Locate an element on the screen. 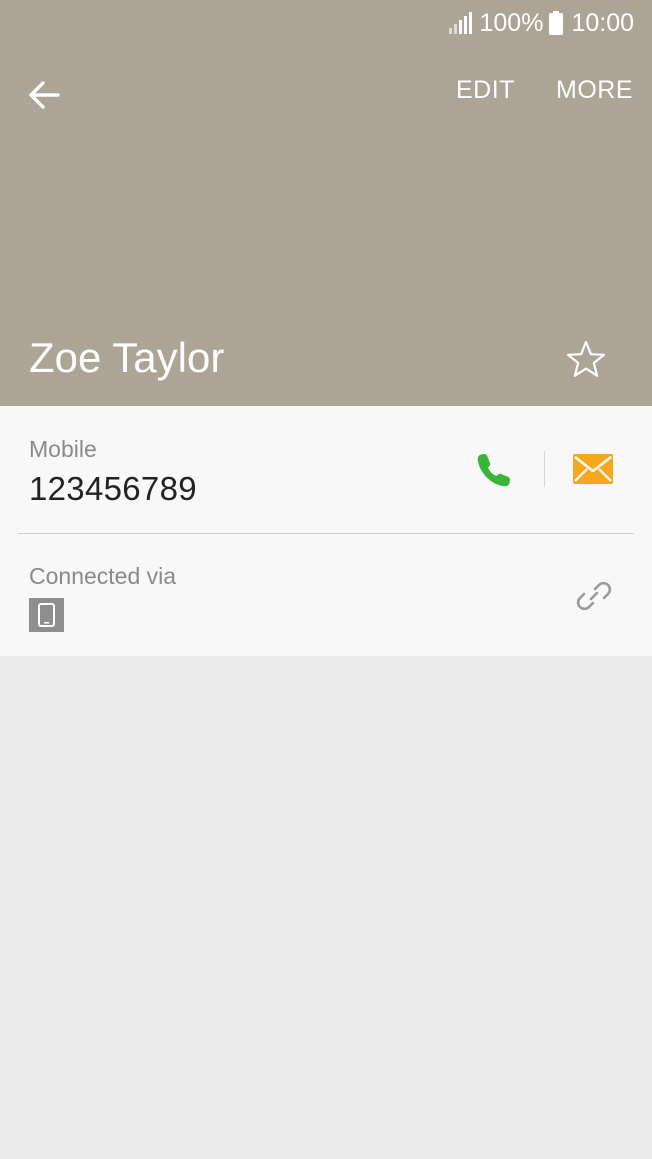 Image resolution: width=652 pixels, height=1159 pixels. phone-number: 123456789 is located at coordinates (113, 489).